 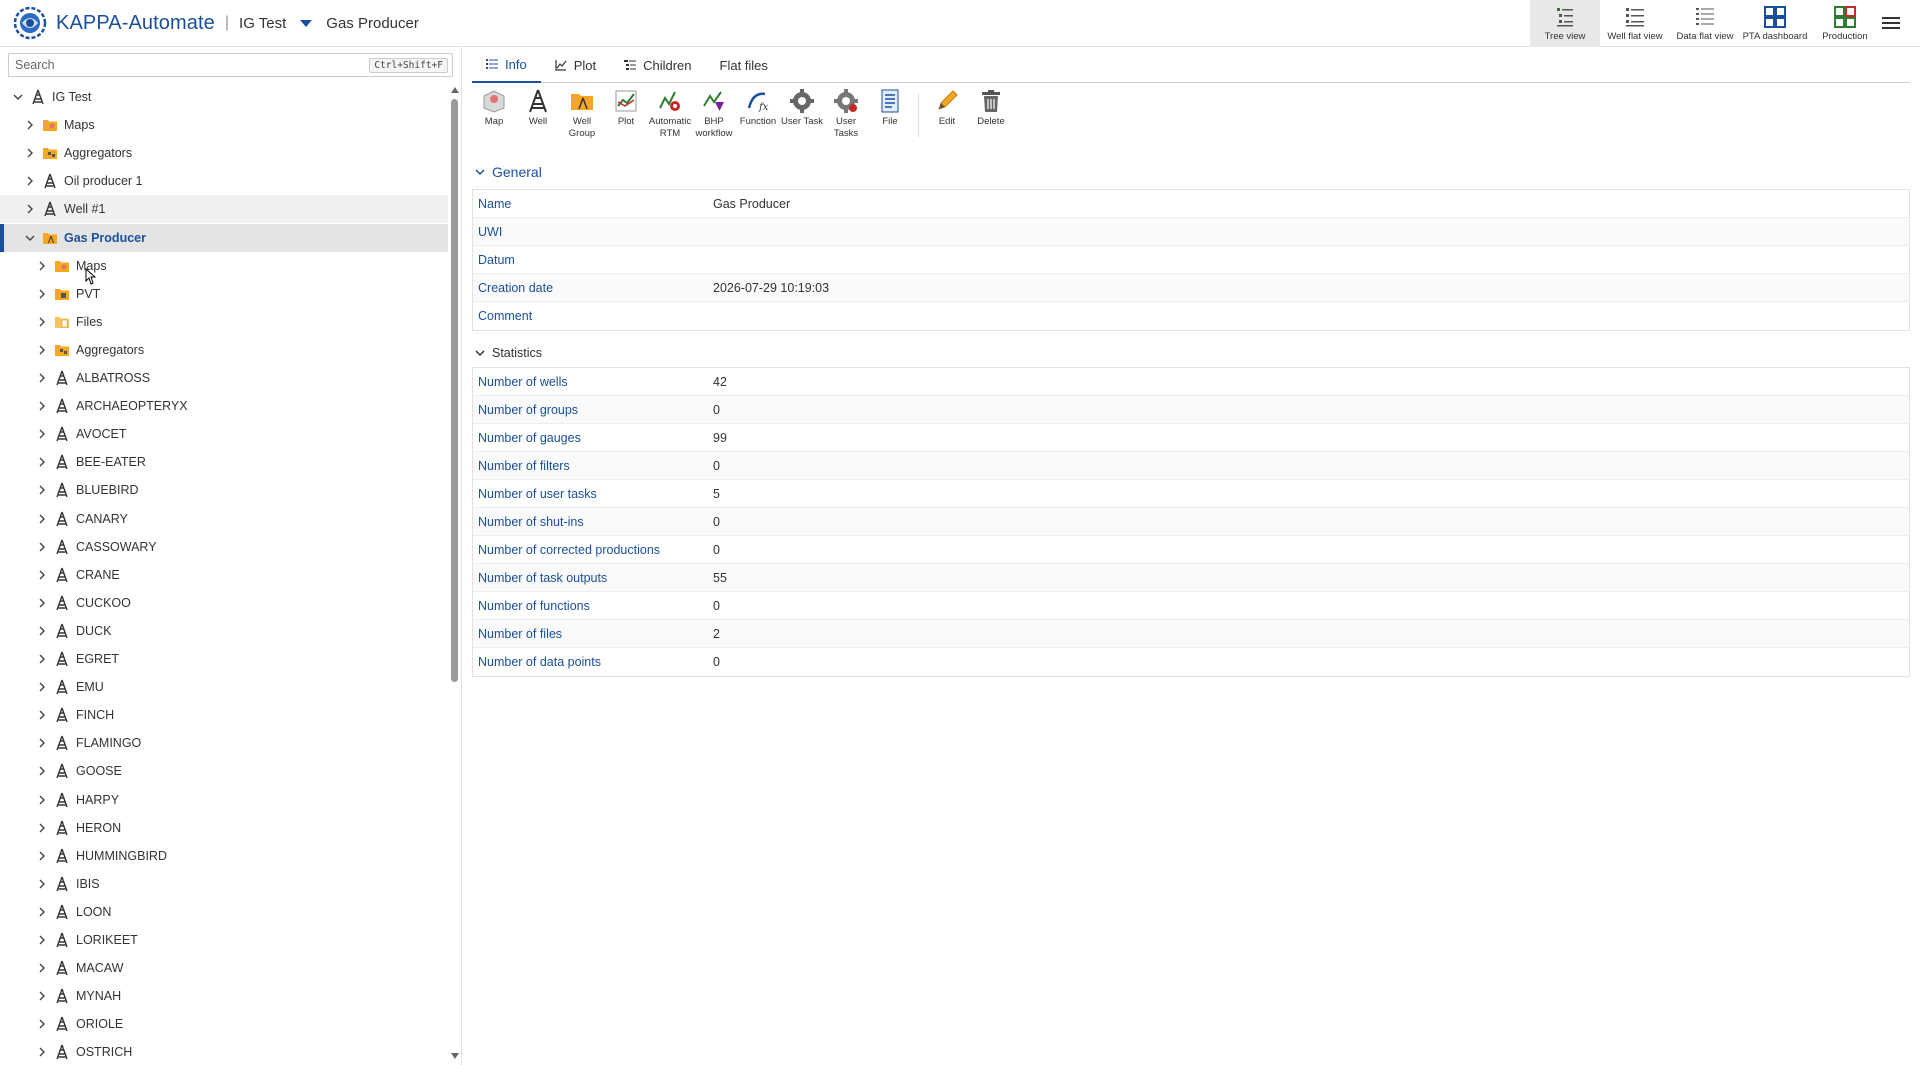 I want to click on well-flat-view-button: Well flat view, so click(x=1635, y=23).